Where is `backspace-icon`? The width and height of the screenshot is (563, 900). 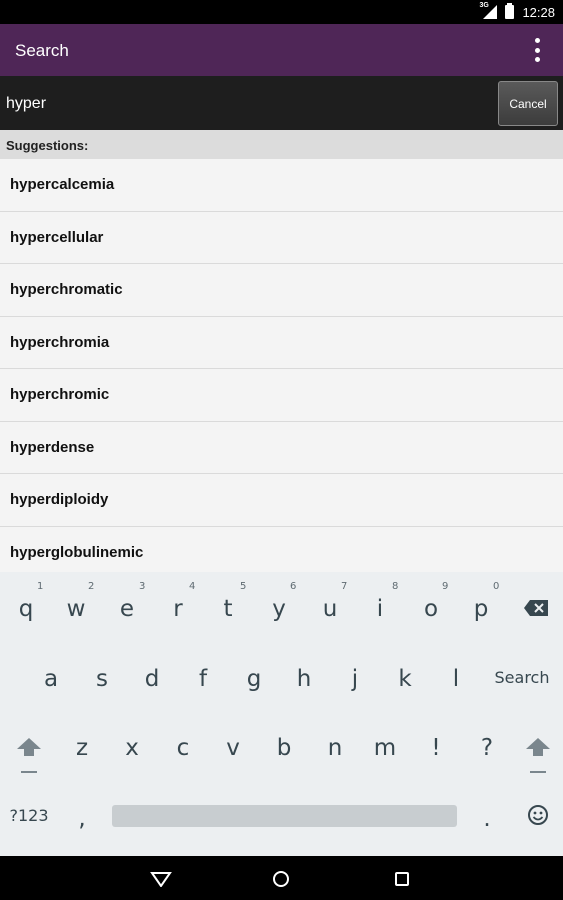
backspace-icon is located at coordinates (536, 608).